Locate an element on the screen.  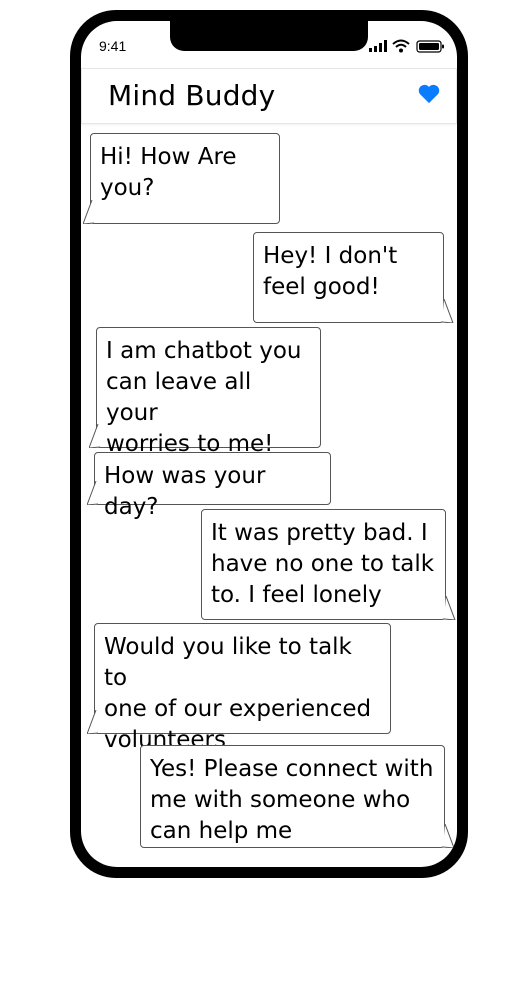
status-icons is located at coordinates (406, 46).